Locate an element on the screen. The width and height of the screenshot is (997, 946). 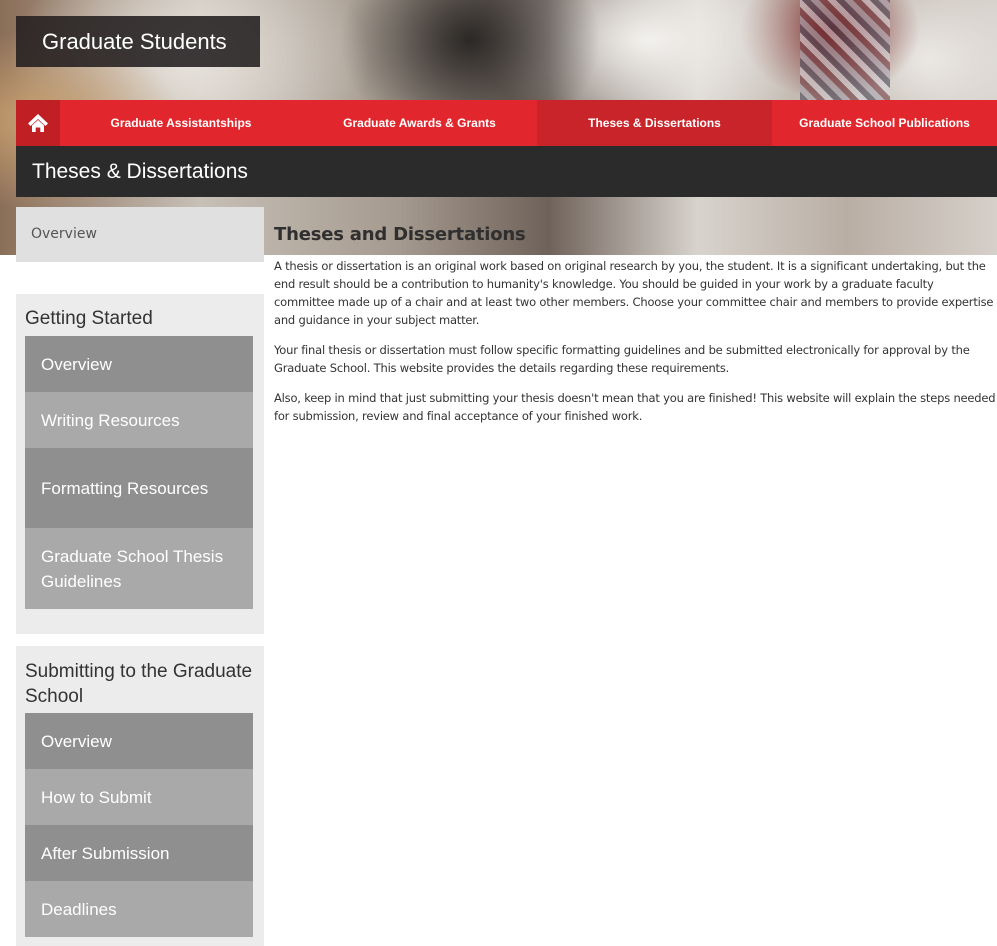
sidebar-group-heading: Submitting to the Graduate School is located at coordinates (139, 684).